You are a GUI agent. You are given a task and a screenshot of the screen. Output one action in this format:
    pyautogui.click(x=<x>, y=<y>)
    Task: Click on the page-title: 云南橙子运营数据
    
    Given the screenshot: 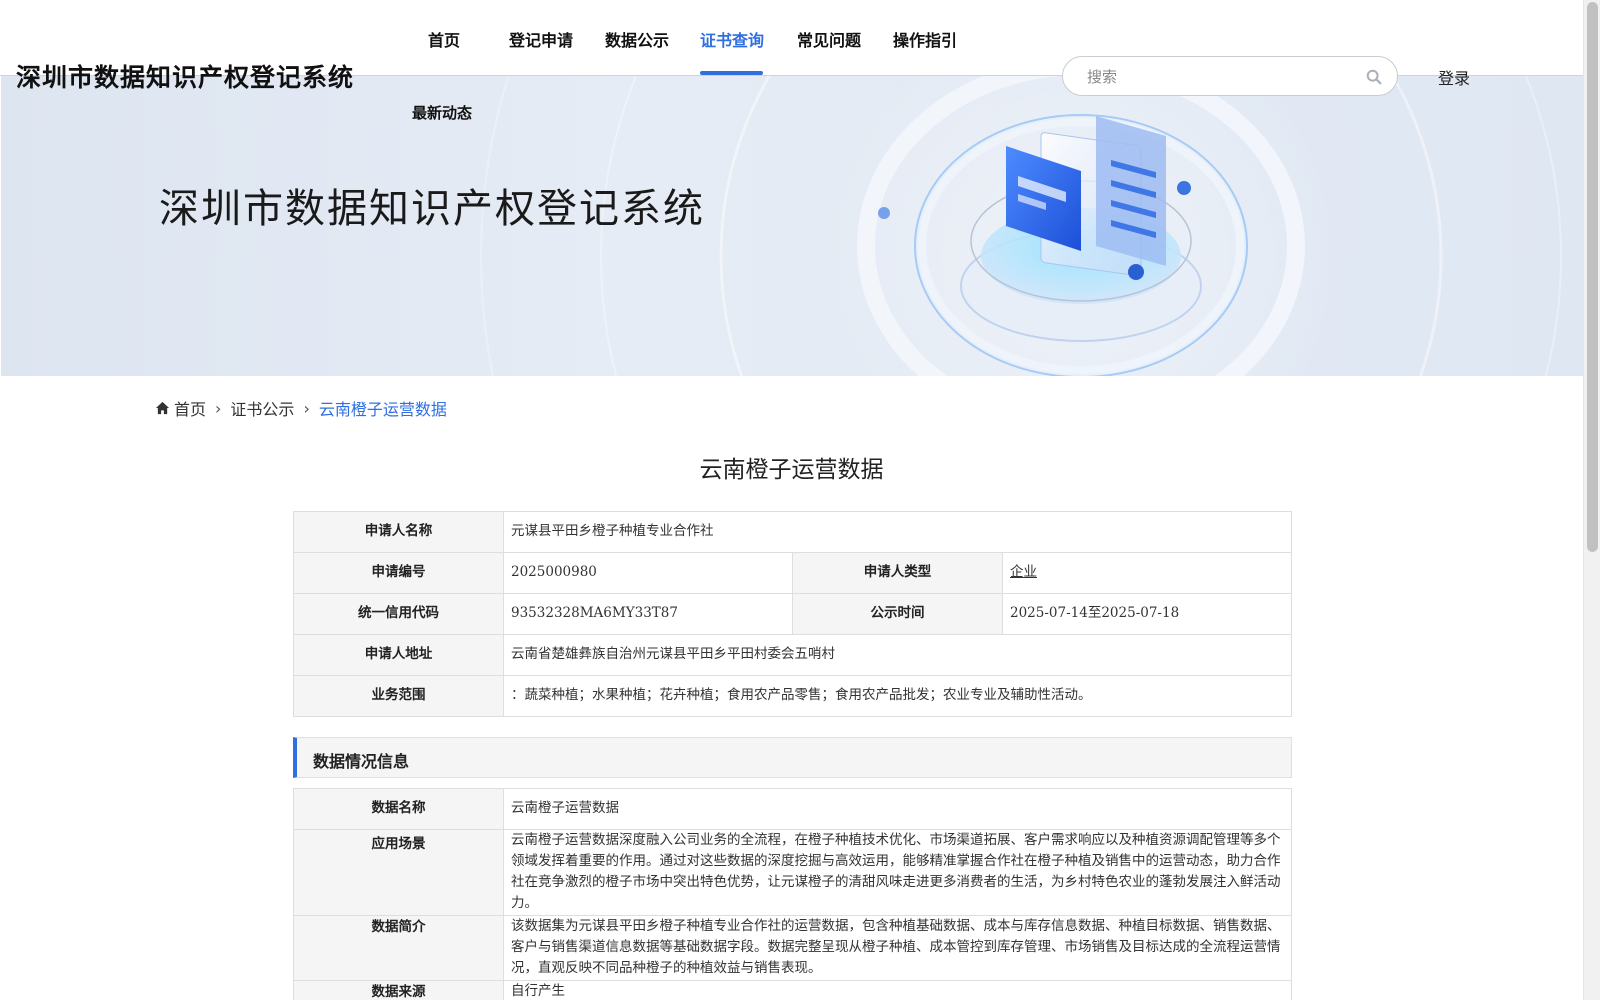 What is the action you would take?
    pyautogui.click(x=791, y=470)
    